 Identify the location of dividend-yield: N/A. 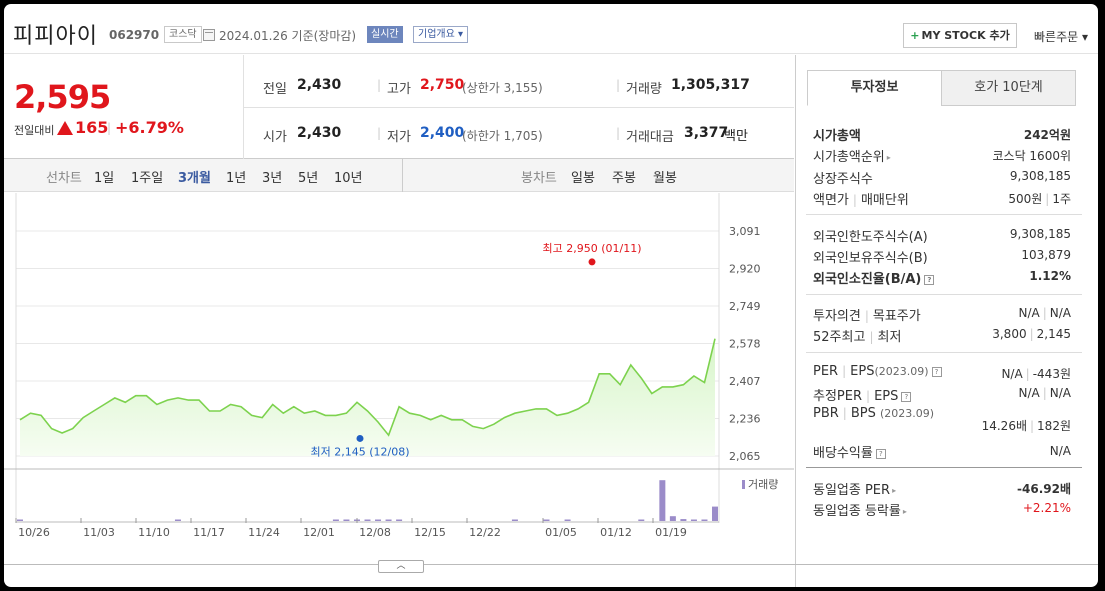
(1060, 451).